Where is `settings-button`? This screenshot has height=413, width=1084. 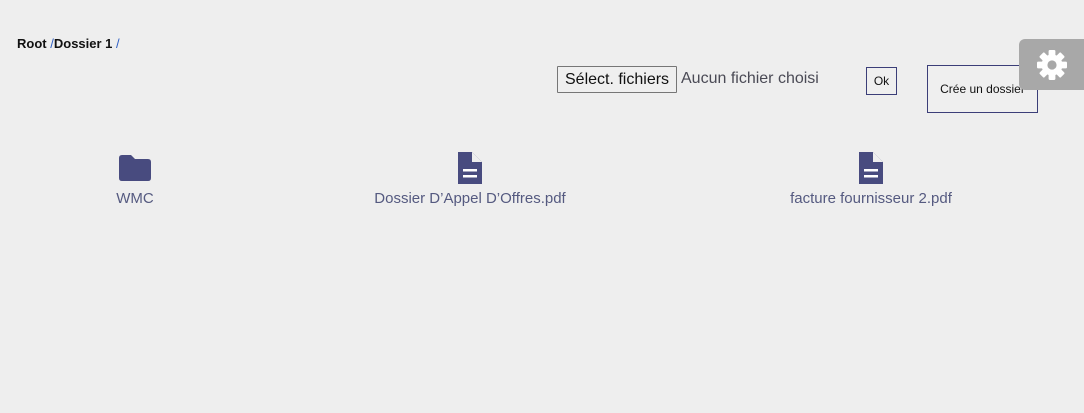
settings-button is located at coordinates (1051, 64).